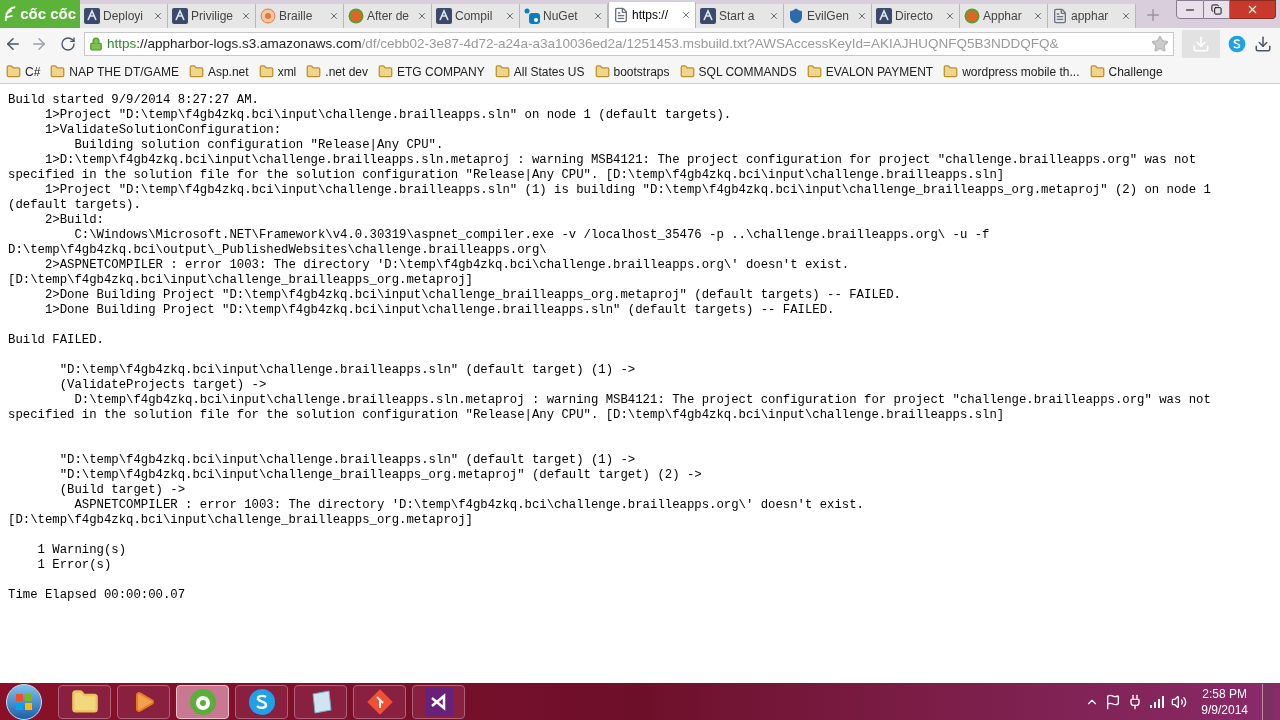  Describe the element at coordinates (1217, 9) in the screenshot. I see `restore-button` at that location.